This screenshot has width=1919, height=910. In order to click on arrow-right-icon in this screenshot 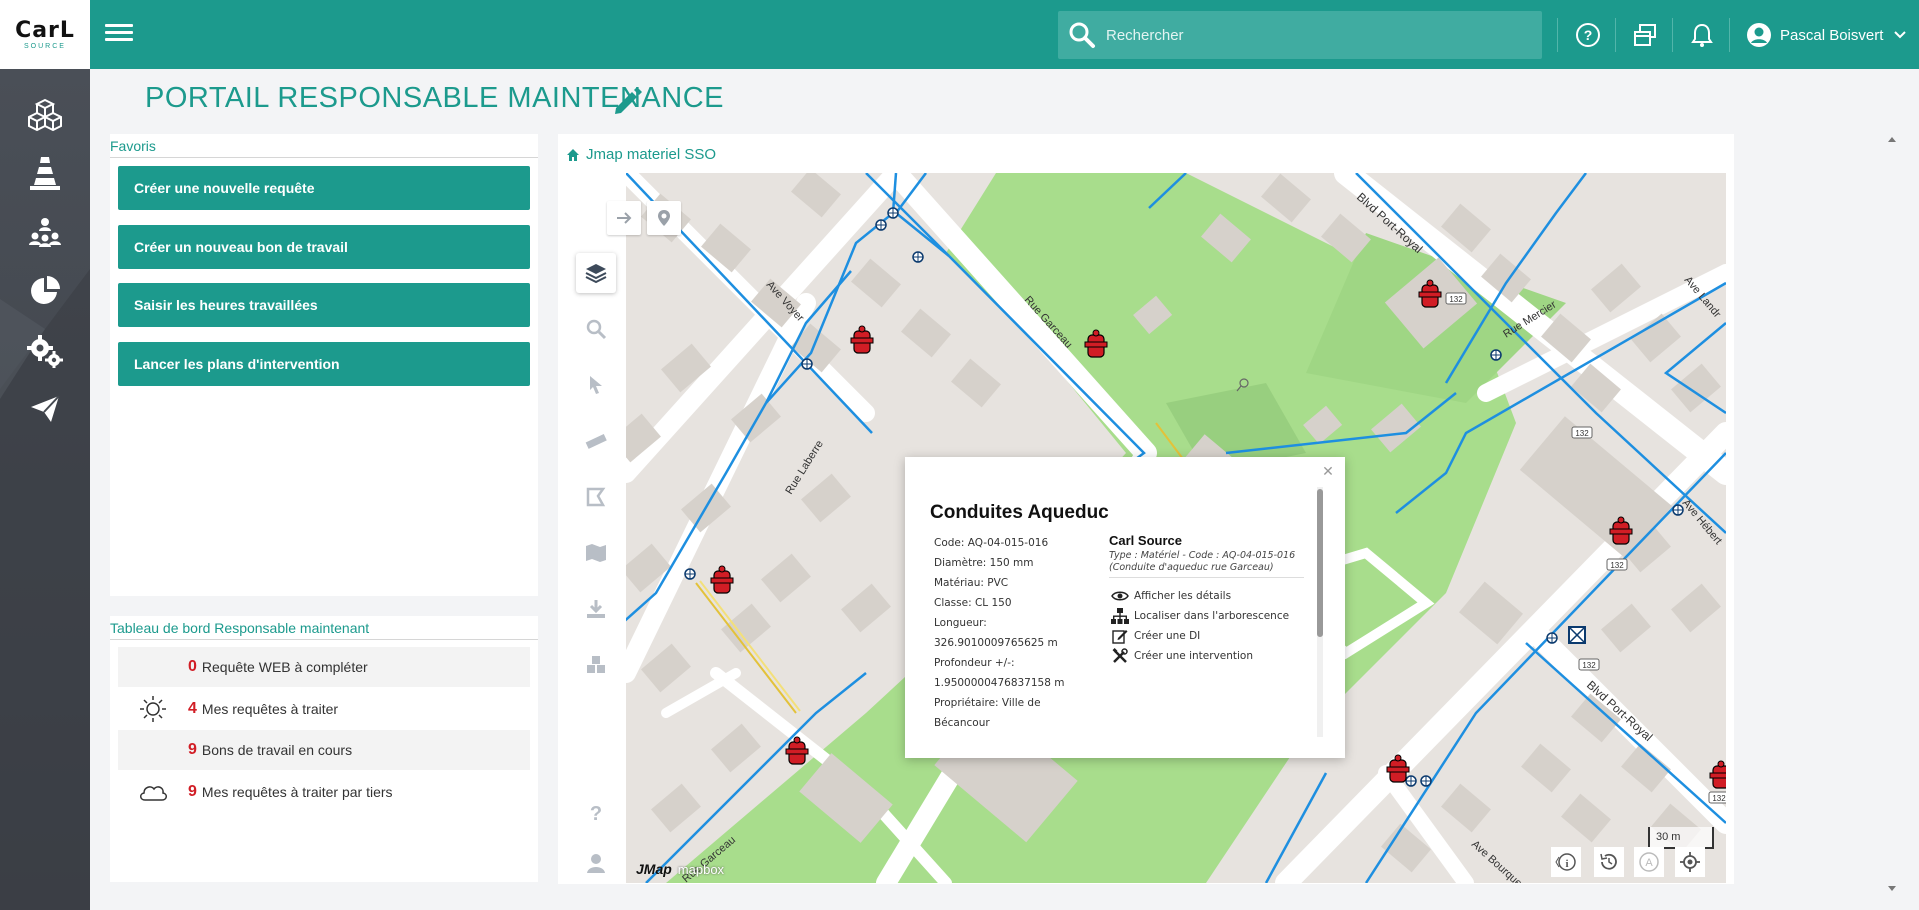, I will do `click(624, 218)`.